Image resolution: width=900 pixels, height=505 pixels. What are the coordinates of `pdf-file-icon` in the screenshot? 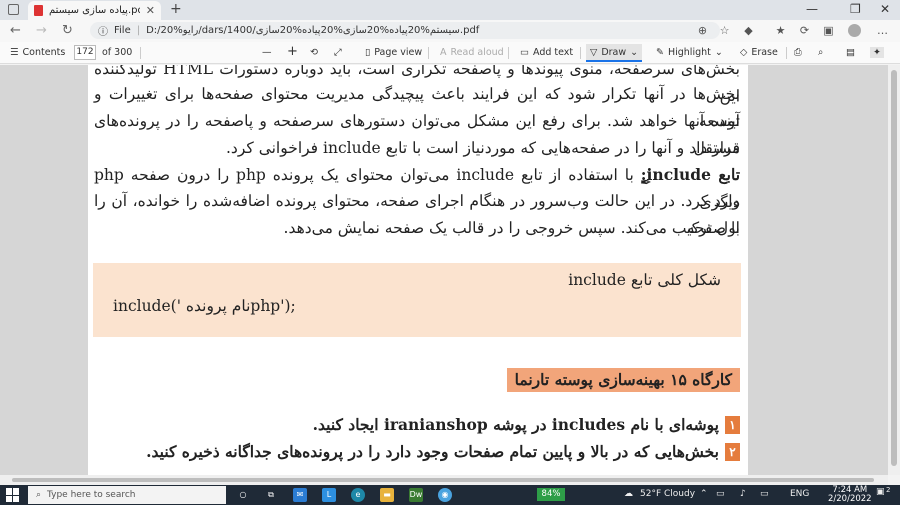 It's located at (38, 10).